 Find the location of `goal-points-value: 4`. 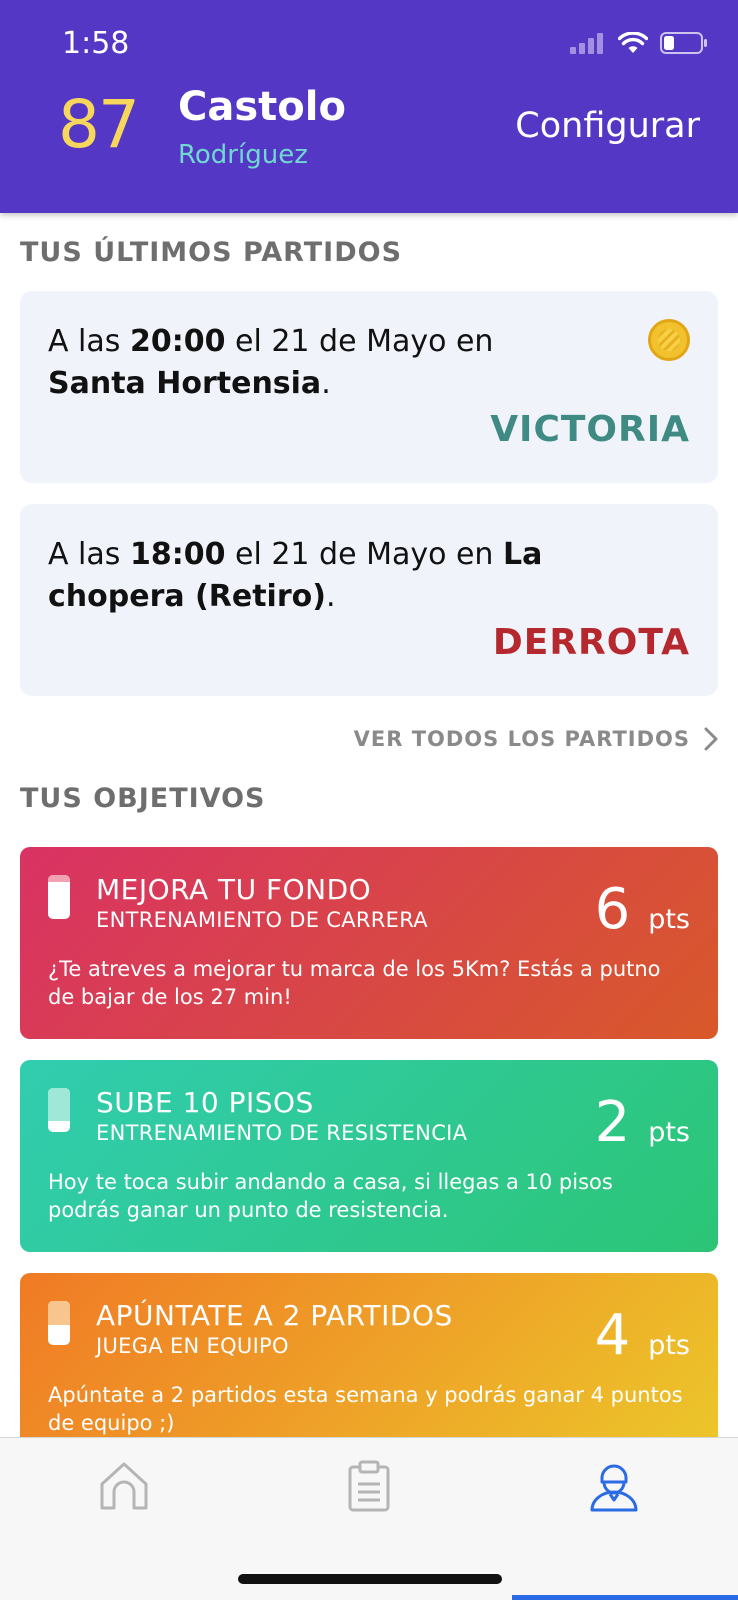

goal-points-value: 4 is located at coordinates (612, 1335).